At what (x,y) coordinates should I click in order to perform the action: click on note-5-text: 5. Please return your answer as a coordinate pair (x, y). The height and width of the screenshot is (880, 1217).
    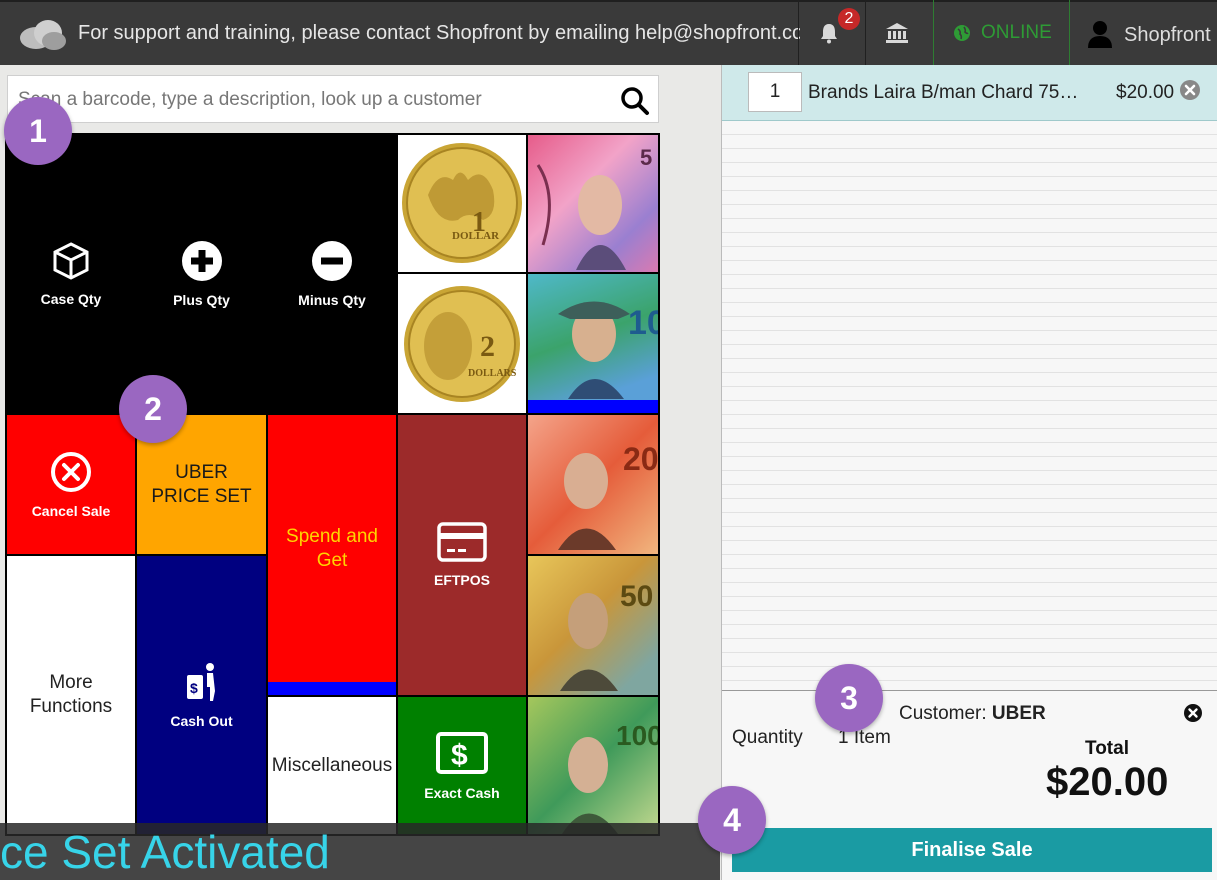
    Looking at the image, I should click on (646, 157).